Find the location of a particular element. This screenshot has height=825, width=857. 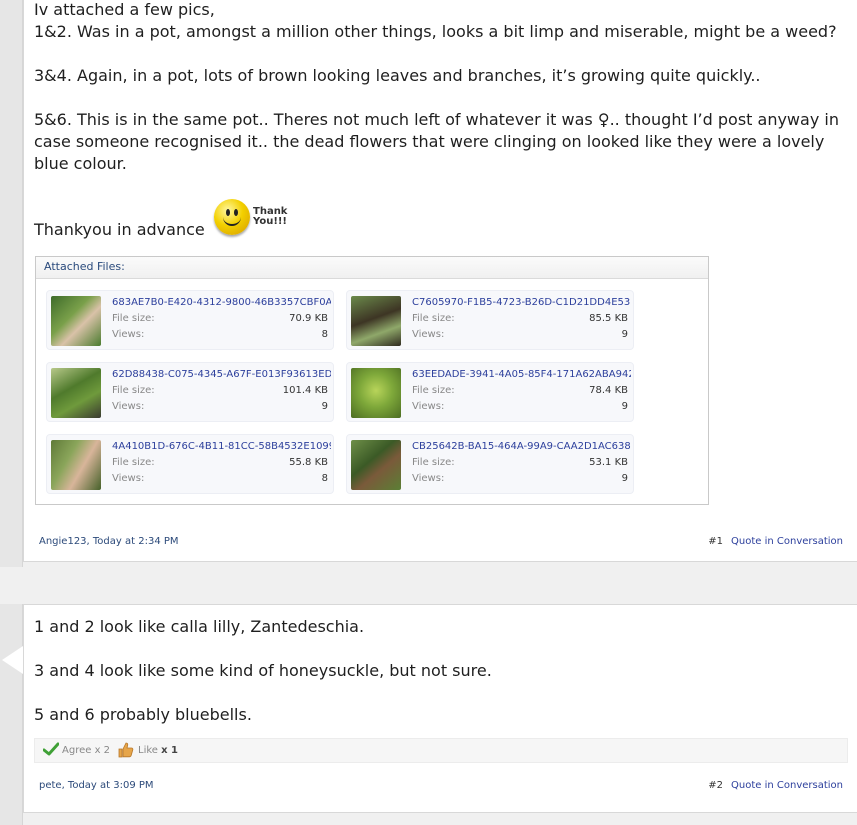

post-number: #1 is located at coordinates (715, 541).